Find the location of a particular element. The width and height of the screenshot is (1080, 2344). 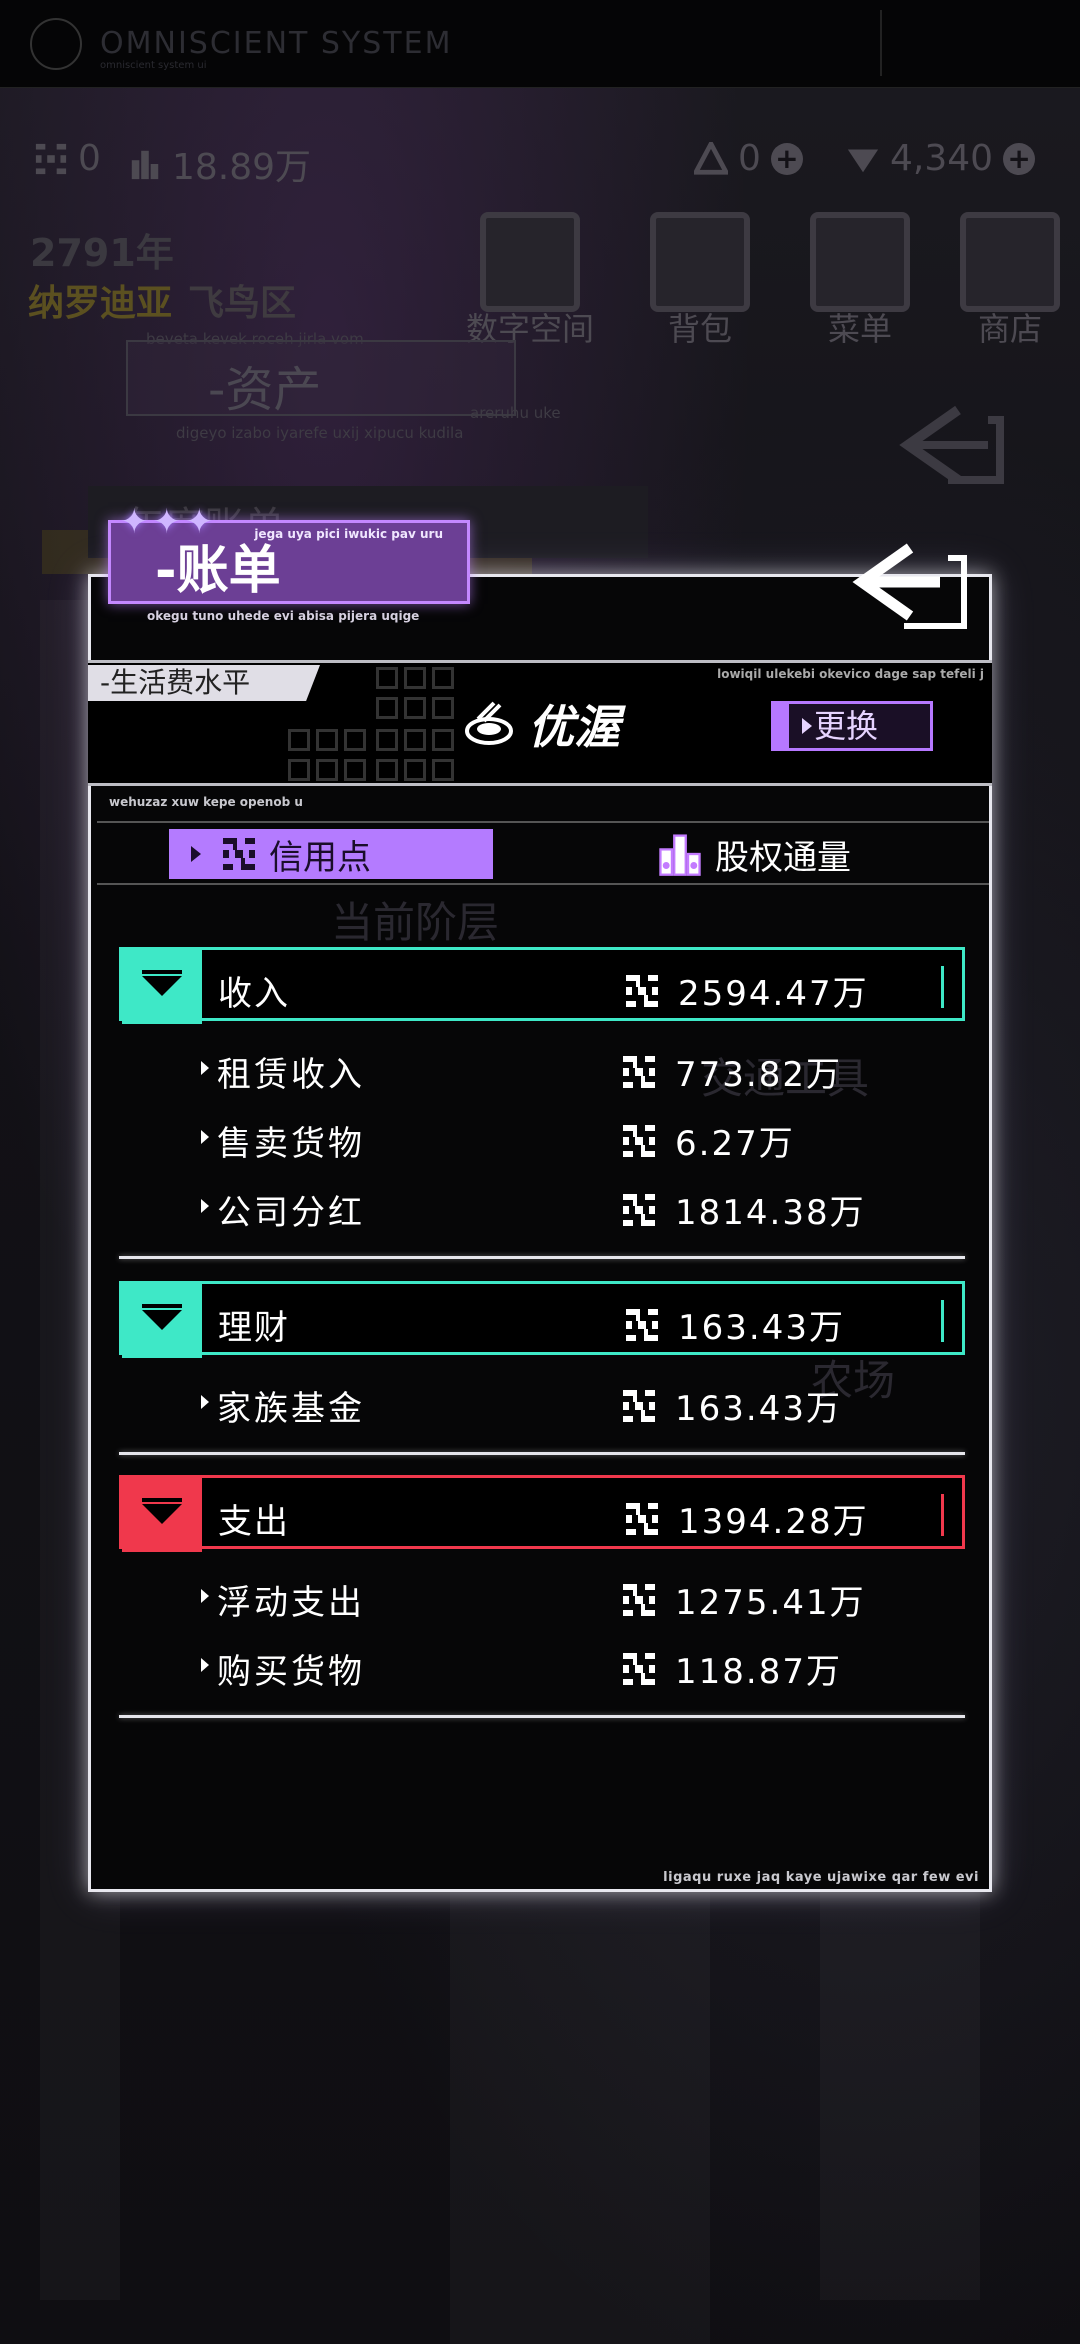

bg-faded-text: 当前阶层 is located at coordinates (415, 922).